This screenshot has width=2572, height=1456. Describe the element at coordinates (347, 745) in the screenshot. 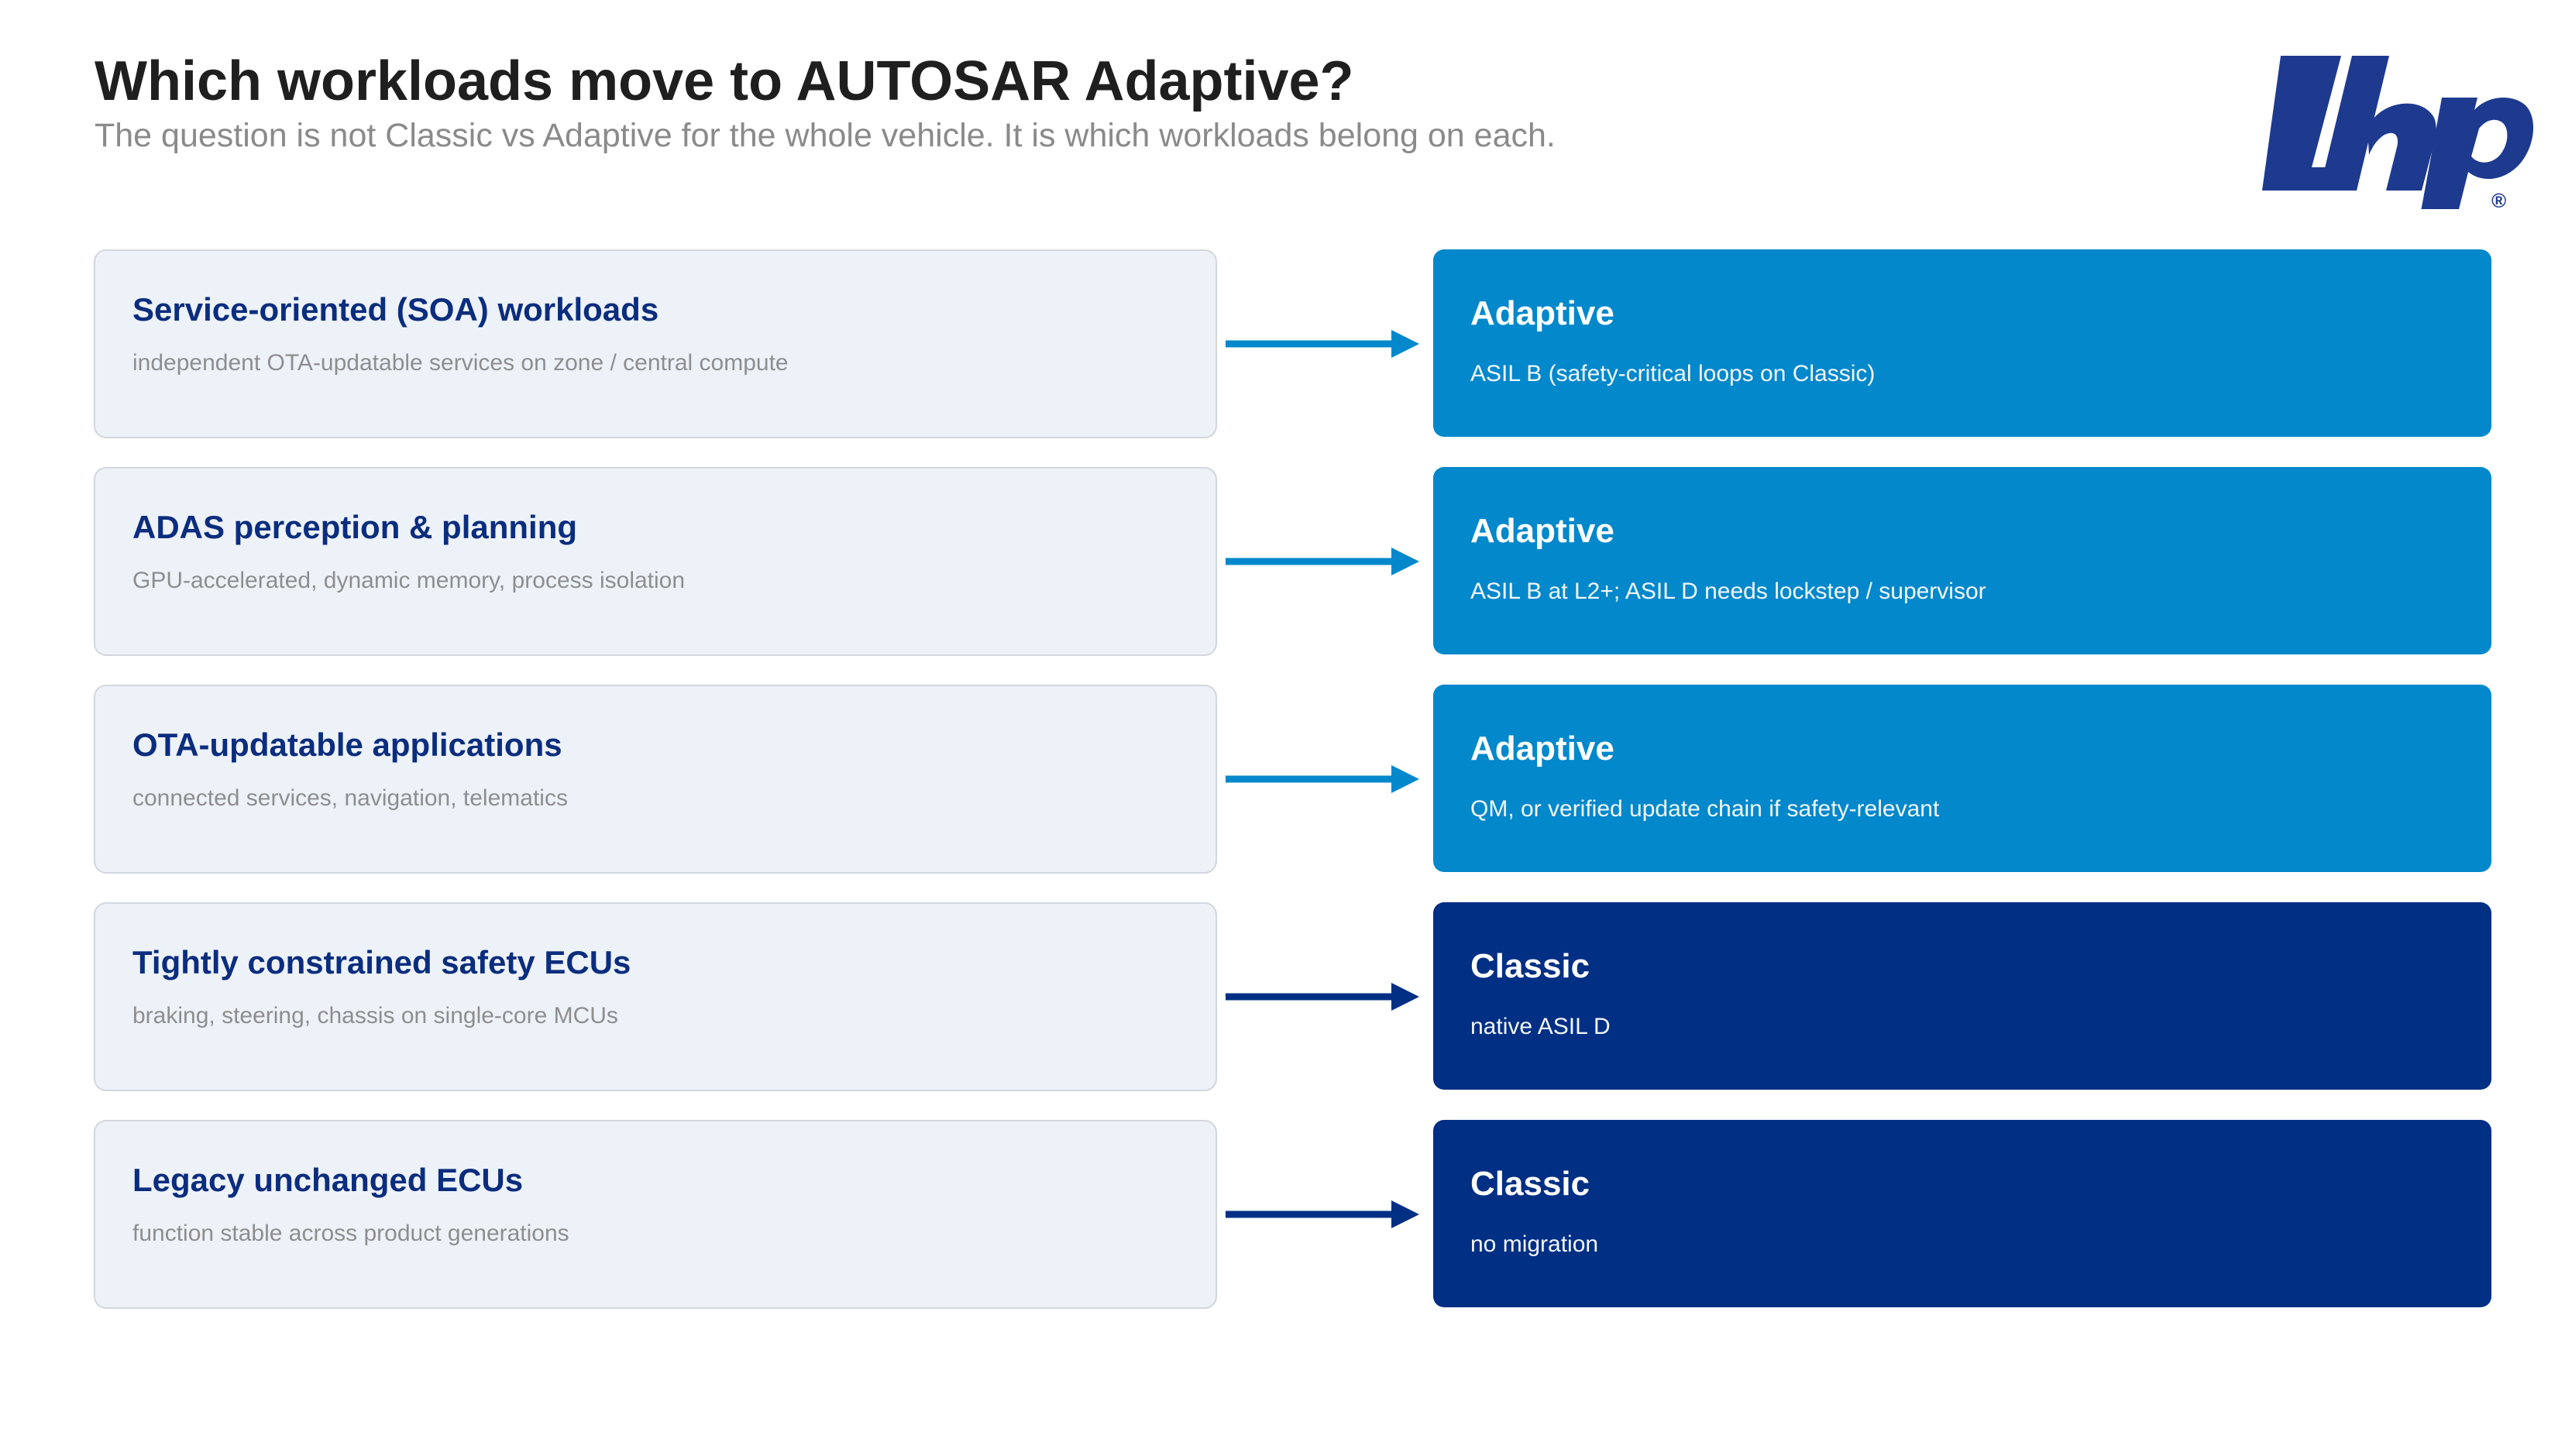

I see `workload-title: OTA-updatable applications` at that location.